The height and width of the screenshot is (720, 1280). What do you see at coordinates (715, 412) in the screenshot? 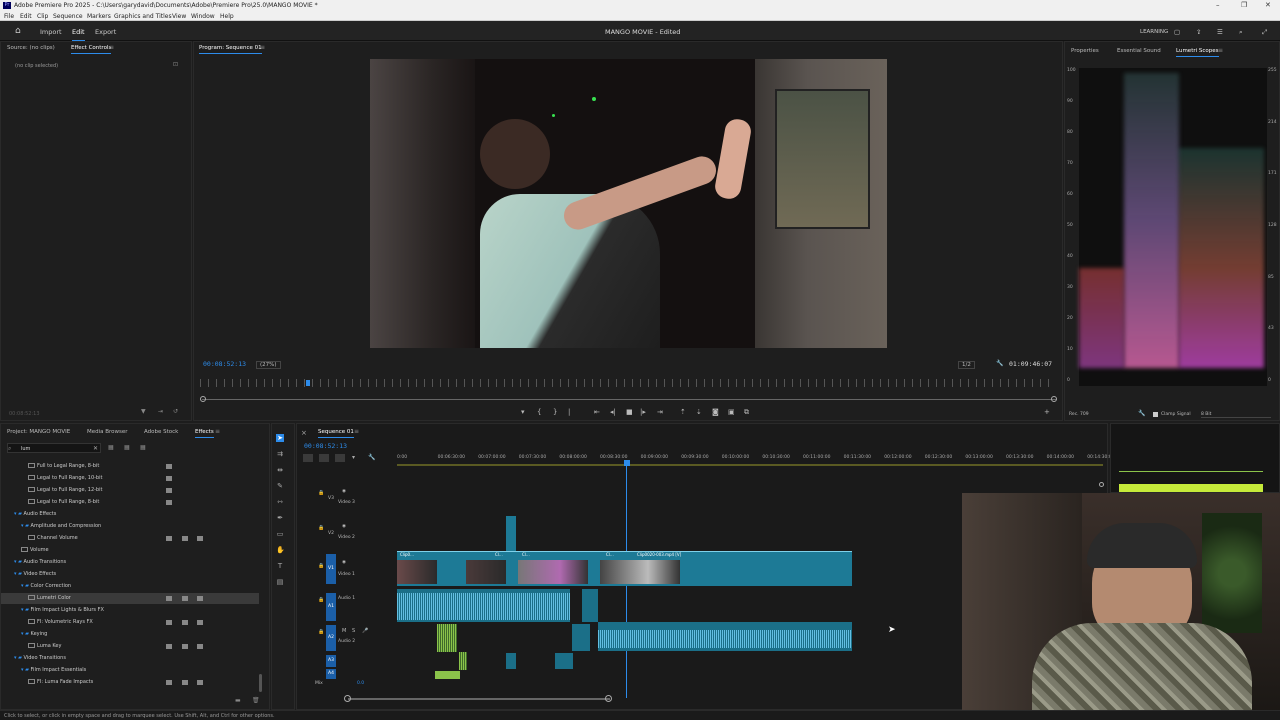
I see `export-frame-icon: ◙` at bounding box center [715, 412].